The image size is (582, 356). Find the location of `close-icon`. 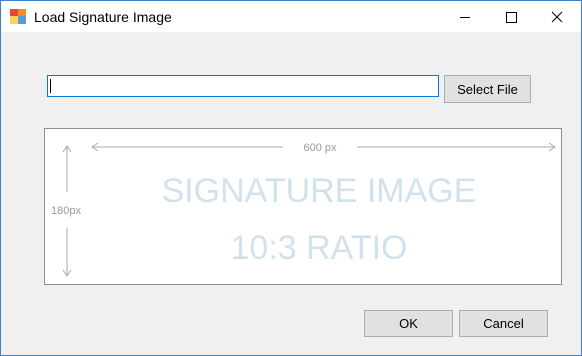

close-icon is located at coordinates (557, 16).